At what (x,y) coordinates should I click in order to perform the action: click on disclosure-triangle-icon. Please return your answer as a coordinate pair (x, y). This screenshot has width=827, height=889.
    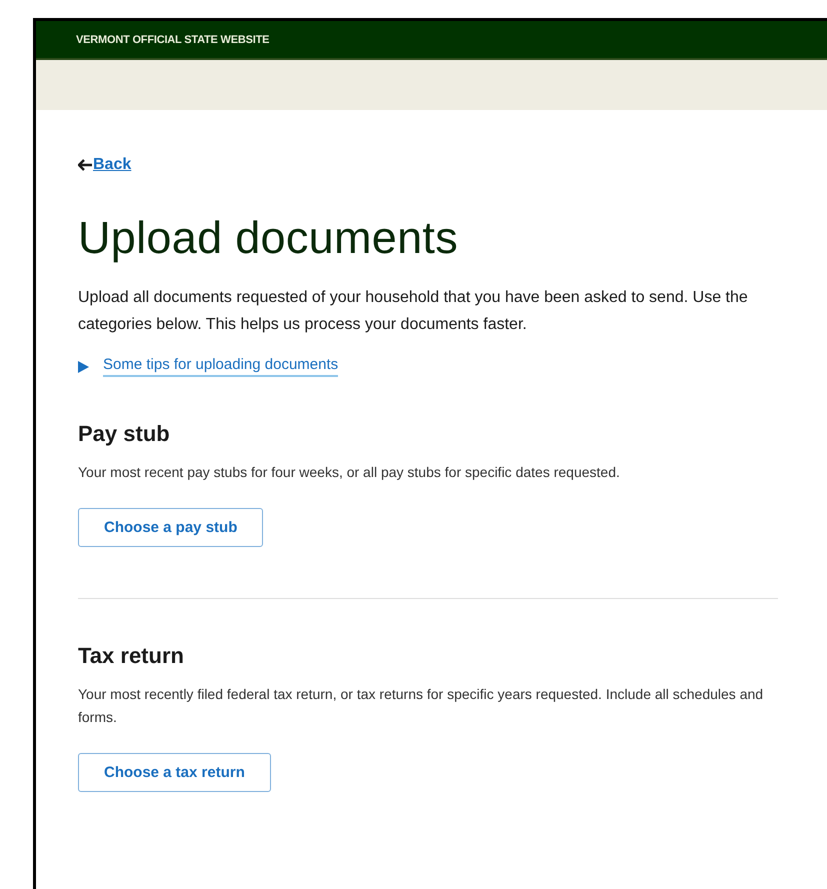
    Looking at the image, I should click on (83, 366).